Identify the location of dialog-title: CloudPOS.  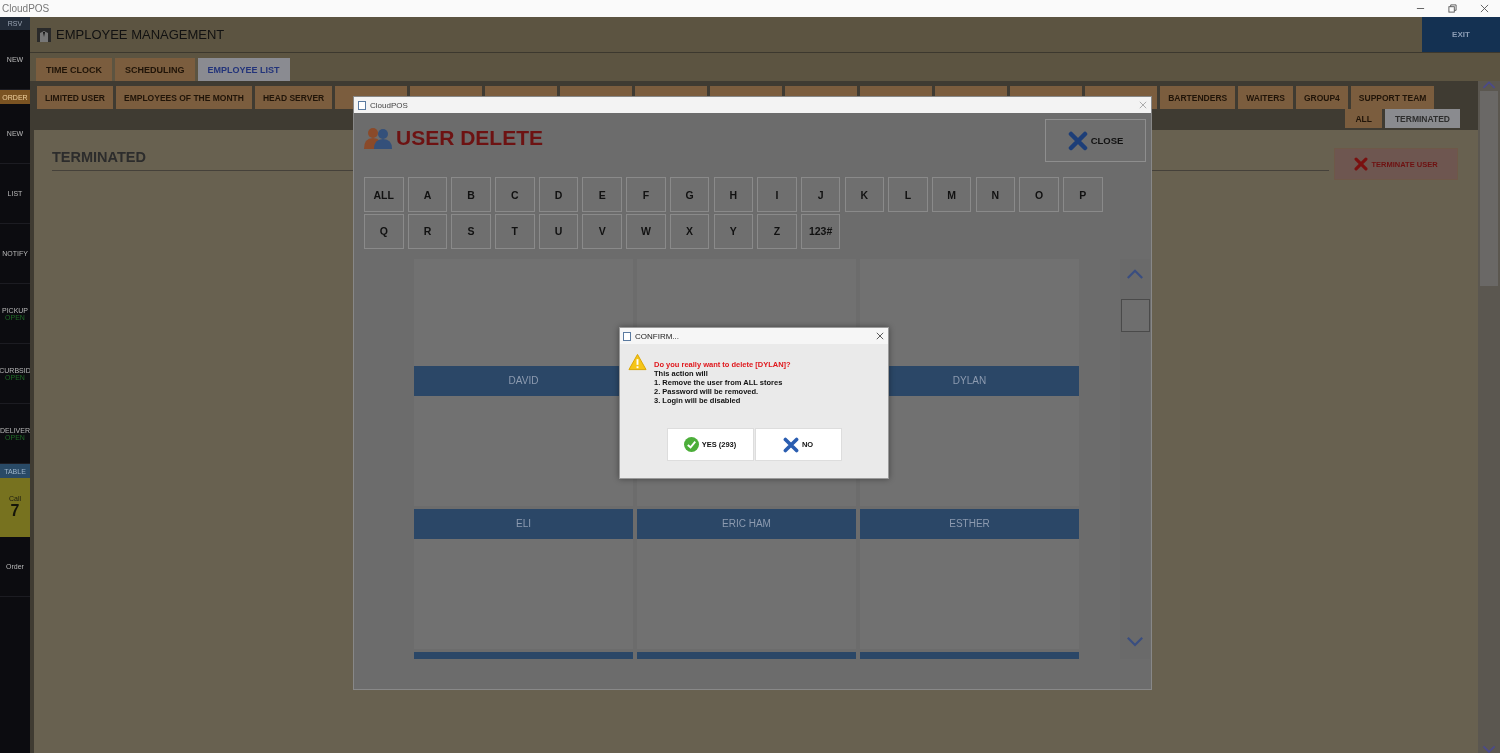
(389, 105).